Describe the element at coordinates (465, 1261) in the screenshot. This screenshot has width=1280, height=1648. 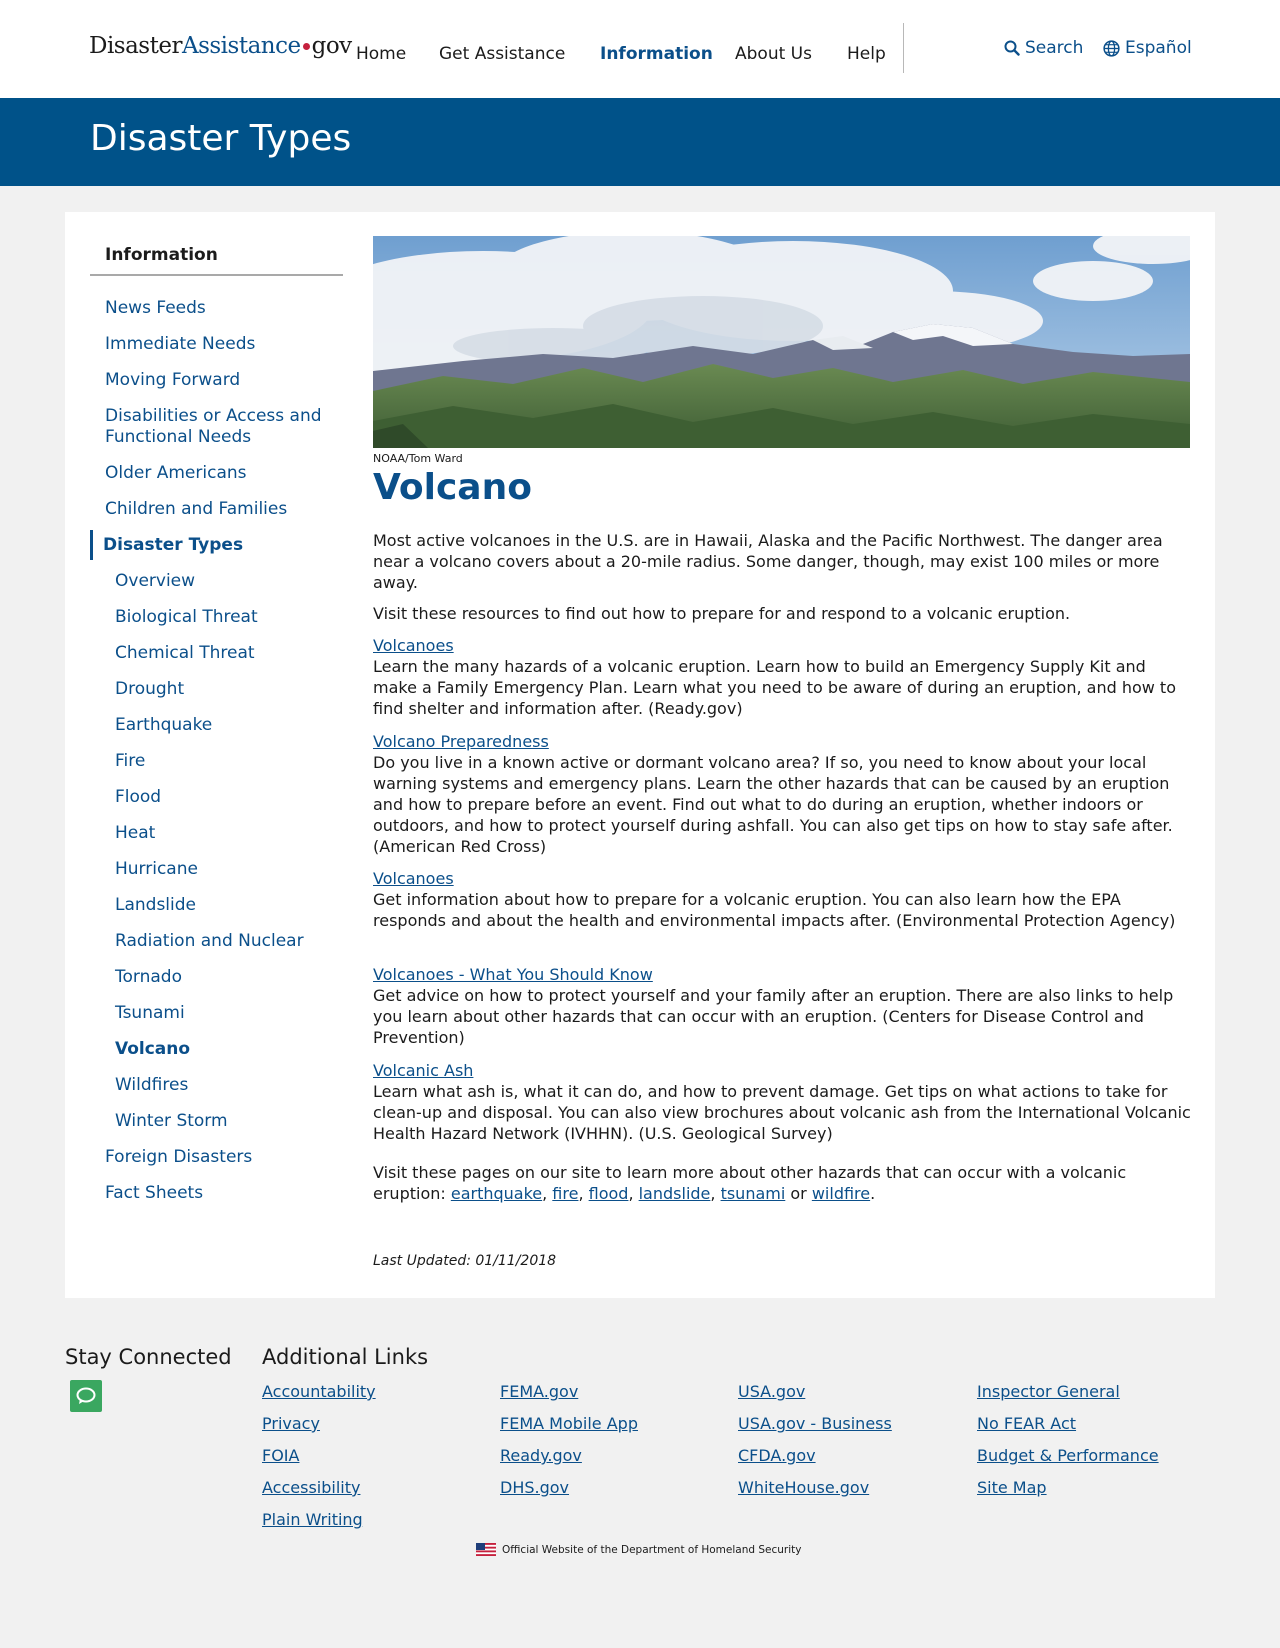
I see `last-updated: Last Updated: 01/11/2018` at that location.